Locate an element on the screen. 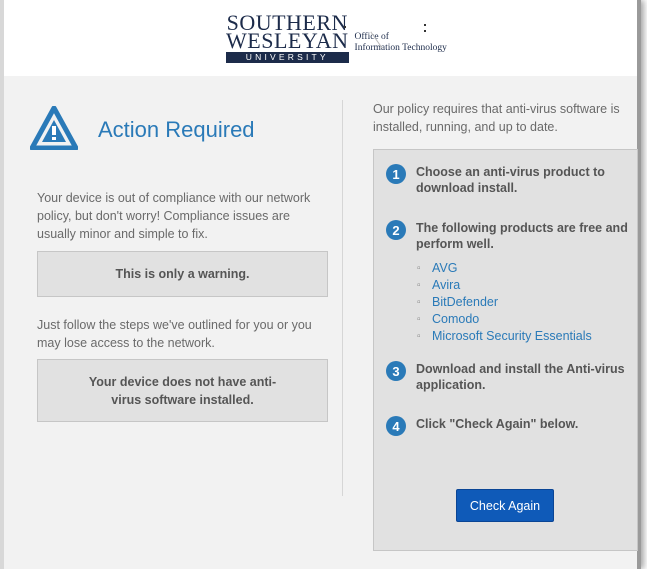 The height and width of the screenshot is (569, 647). office-label: Office of Information Technology is located at coordinates (401, 43).